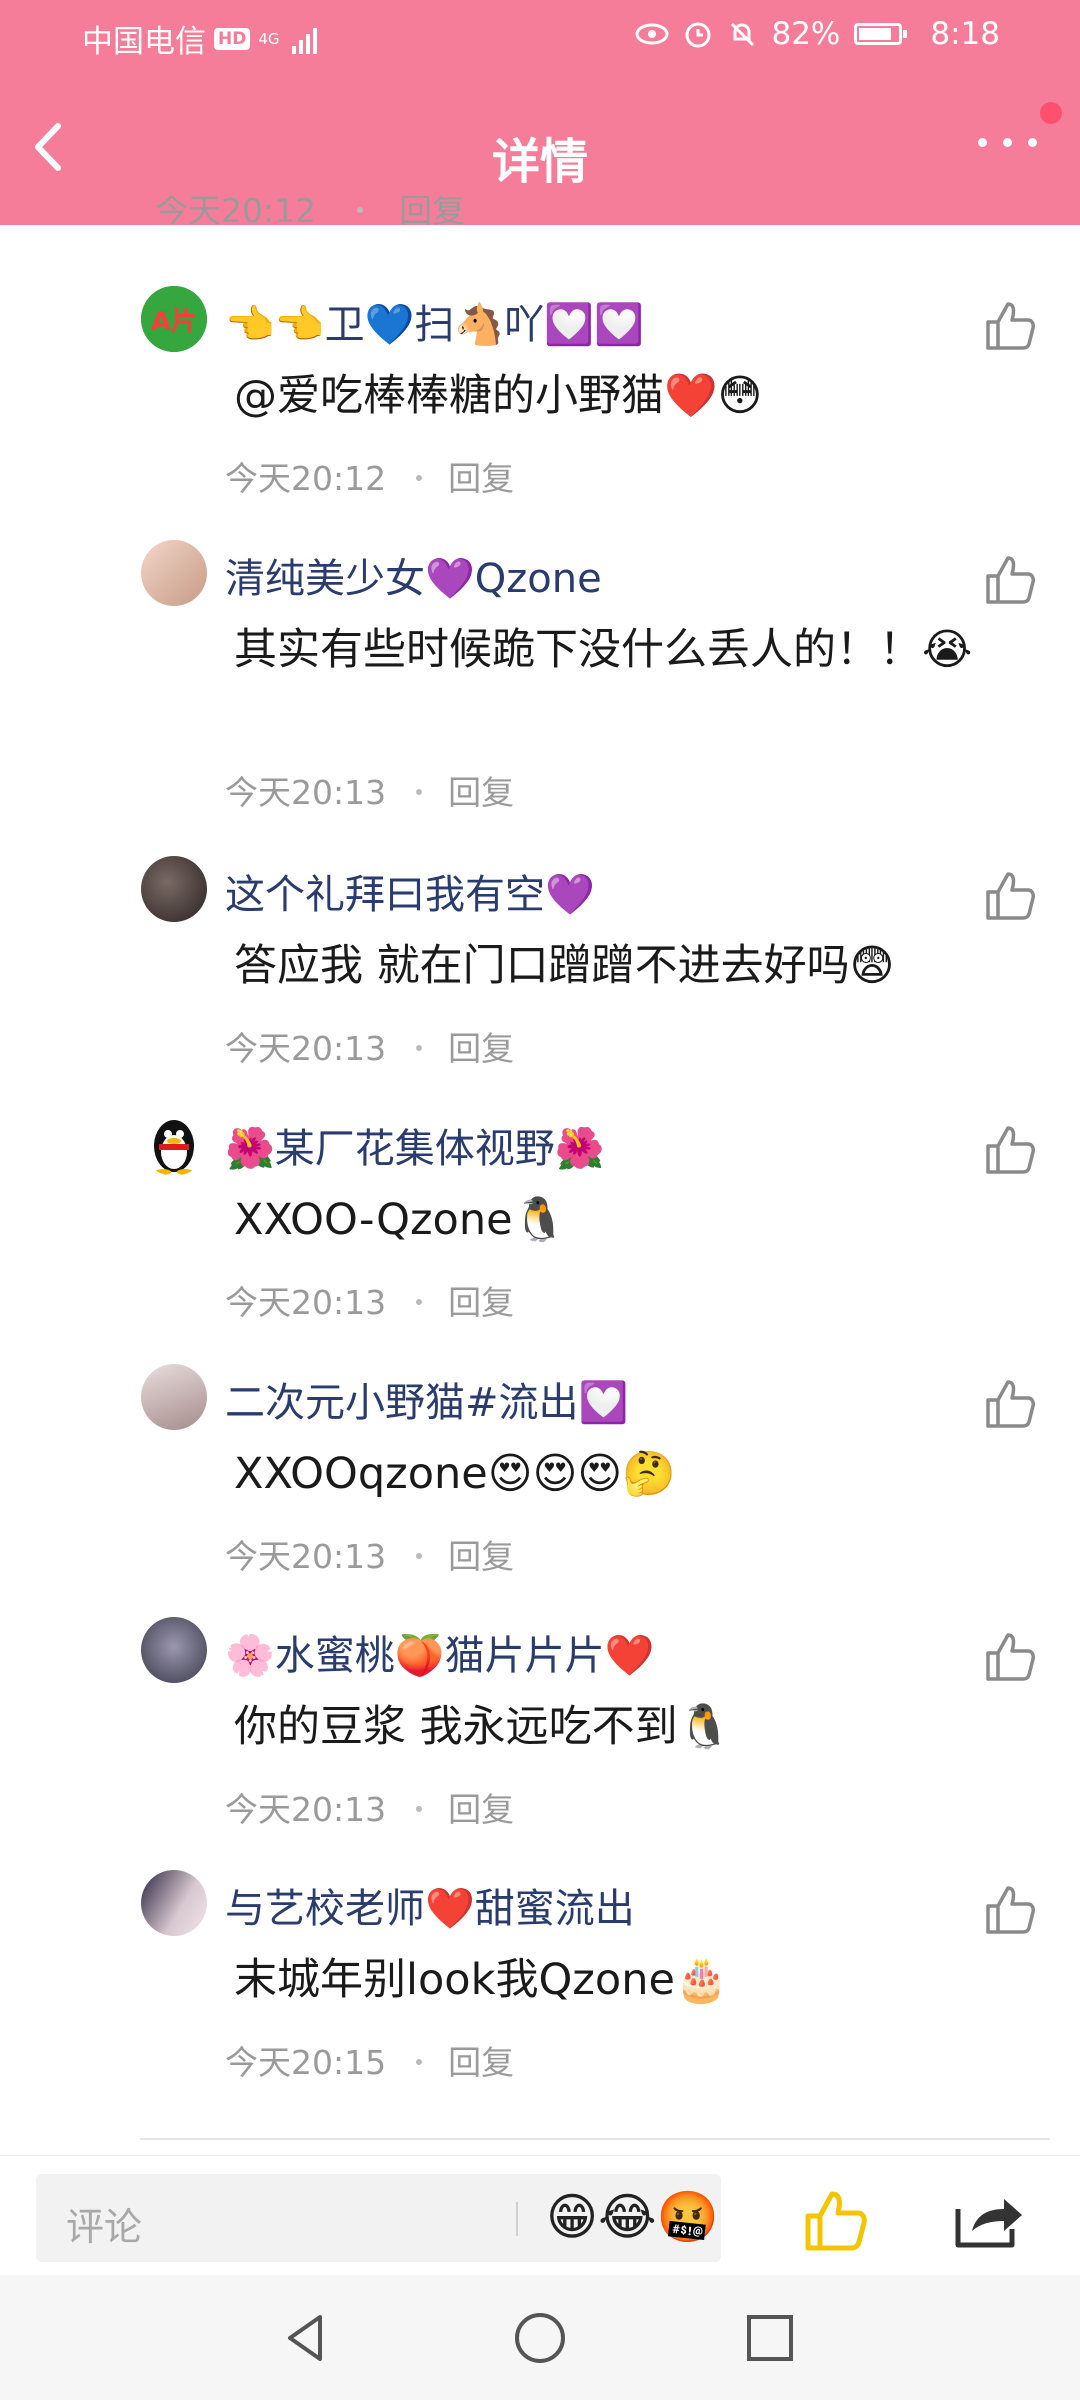 Image resolution: width=1080 pixels, height=2400 pixels. Describe the element at coordinates (481, 1980) in the screenshot. I see `comment-text: 末城年别look我Qzone🎂` at that location.